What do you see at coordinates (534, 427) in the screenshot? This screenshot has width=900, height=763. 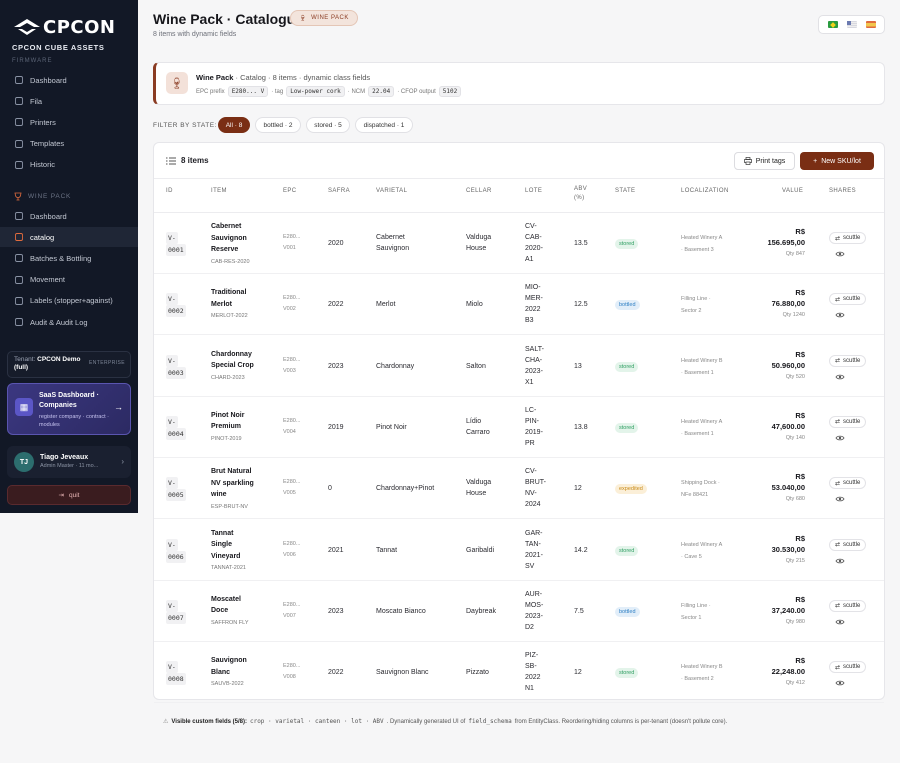 I see `lote-cell: LC- PIN- 2019- PR` at bounding box center [534, 427].